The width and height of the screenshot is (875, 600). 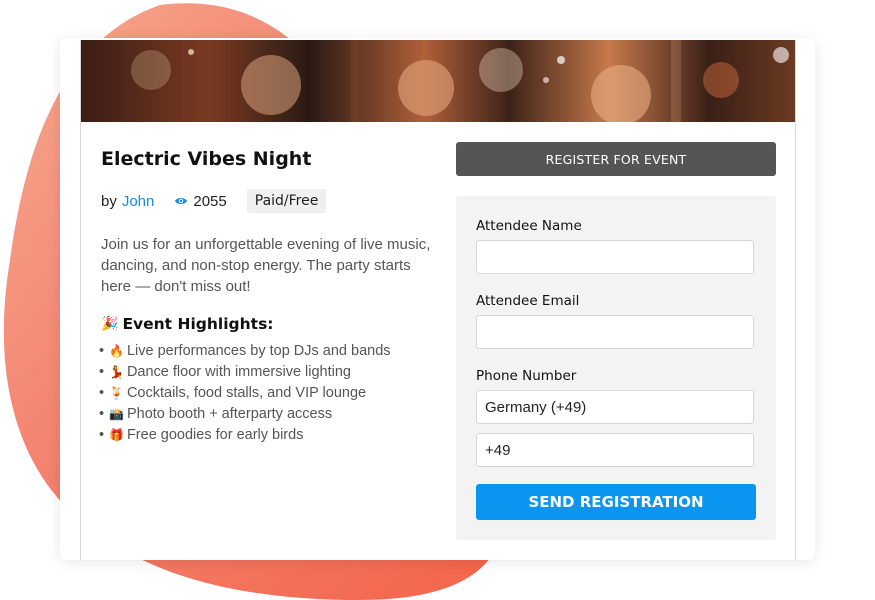 What do you see at coordinates (215, 435) in the screenshot?
I see `highlight-text: Free goodies for early birds` at bounding box center [215, 435].